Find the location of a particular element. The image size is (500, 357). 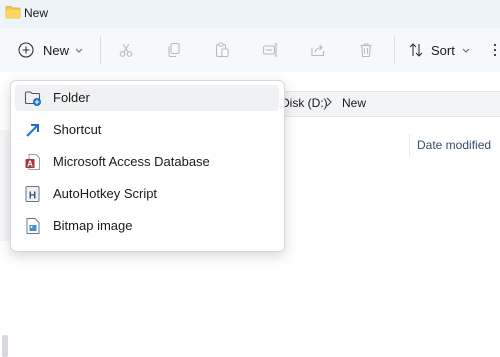

plus-circle-icon is located at coordinates (26, 50).